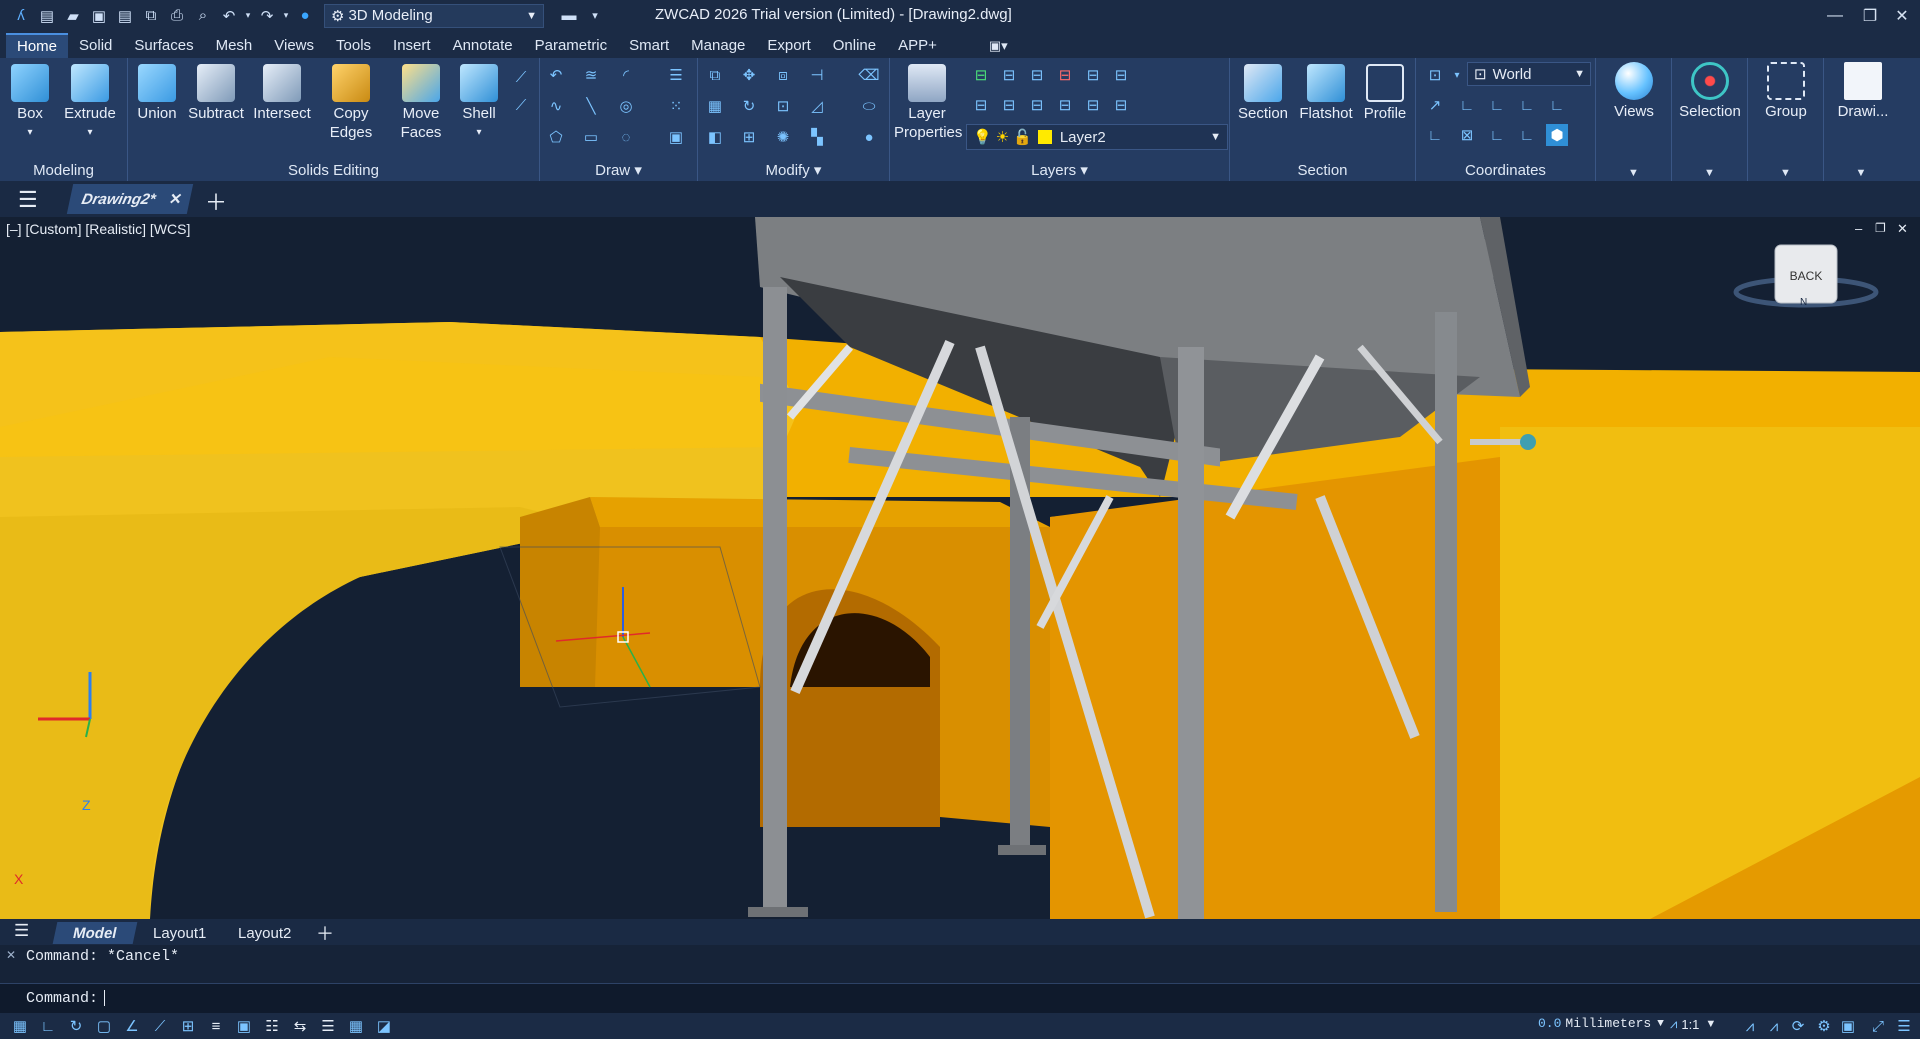 Image resolution: width=1920 pixels, height=1039 pixels. I want to click on tab-parametric: Parametric, so click(571, 45).